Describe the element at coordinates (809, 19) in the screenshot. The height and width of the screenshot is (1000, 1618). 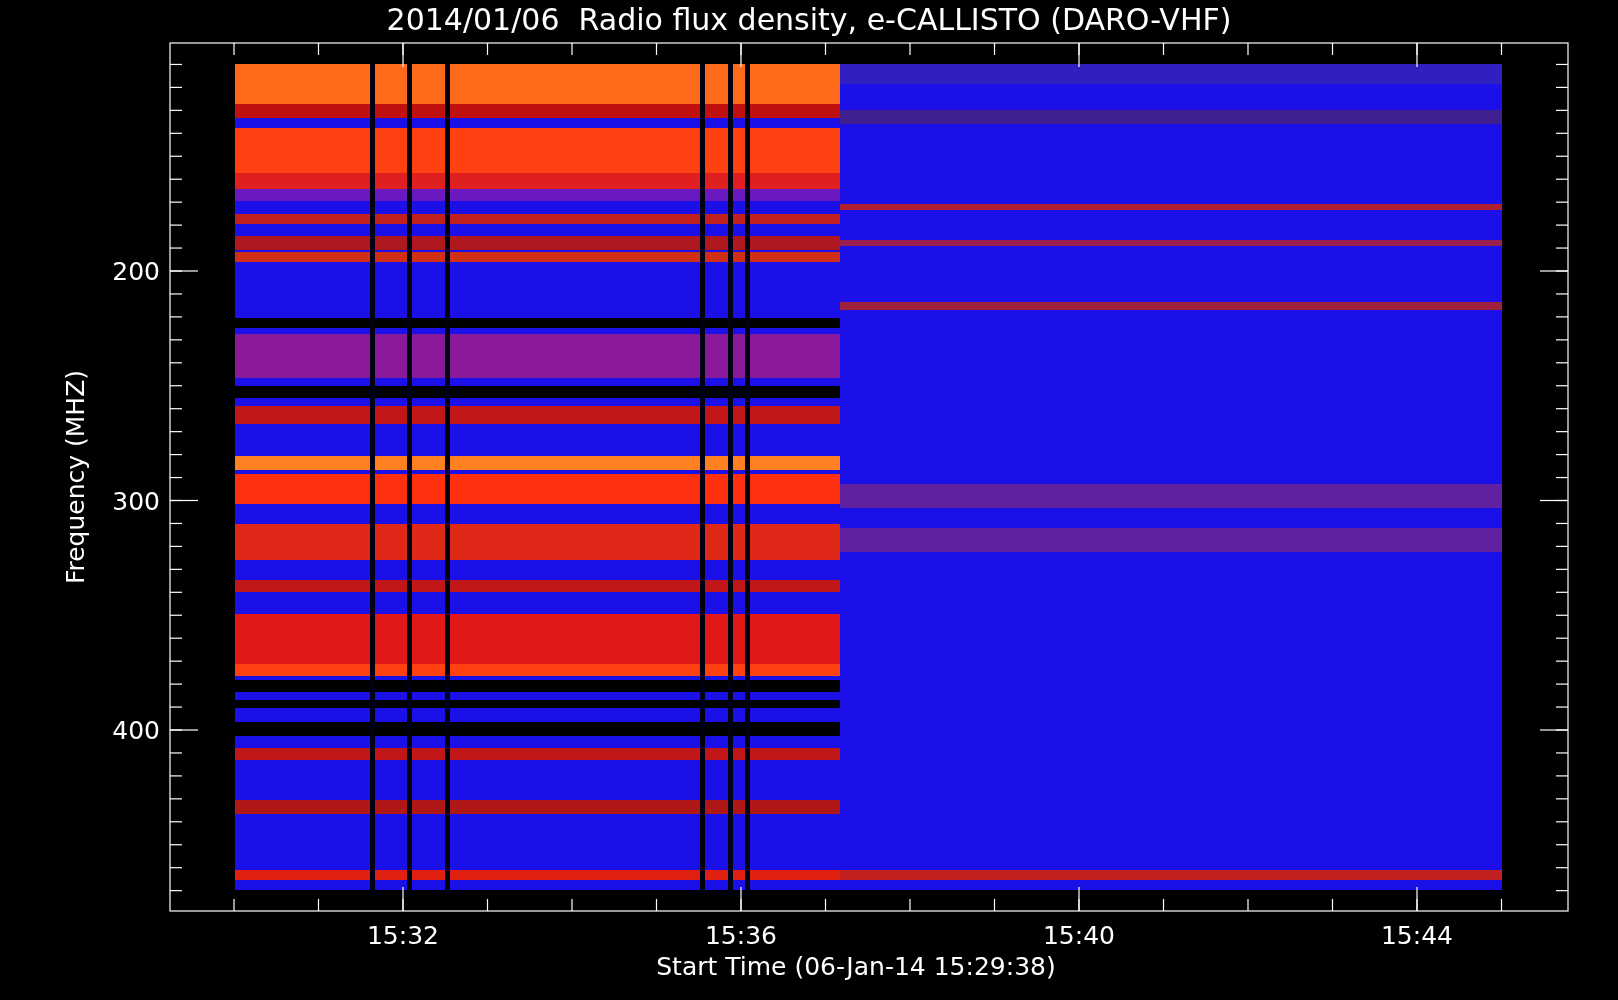
I see `chart-title: 2014/01/06 Radio flux density, e-CALLISTO (DARO-VHF)` at that location.